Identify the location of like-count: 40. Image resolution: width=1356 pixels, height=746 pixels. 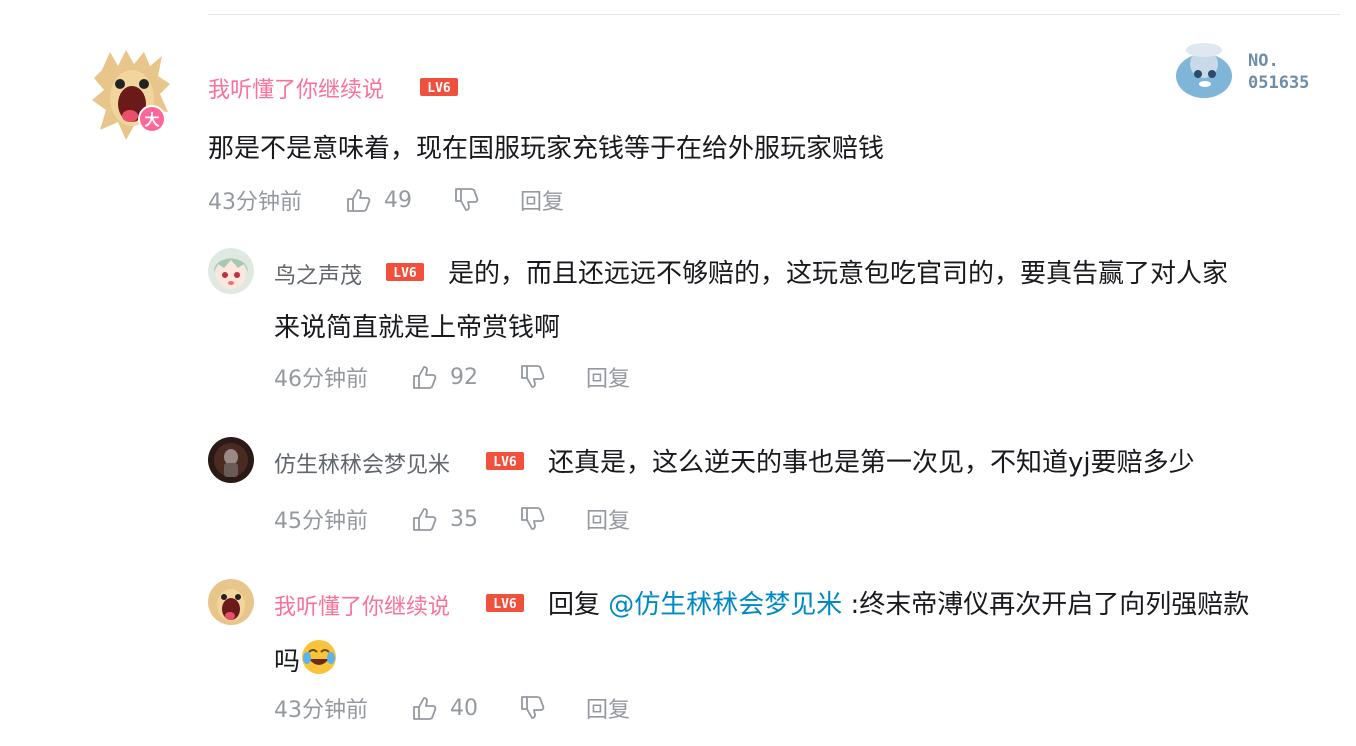
(464, 708).